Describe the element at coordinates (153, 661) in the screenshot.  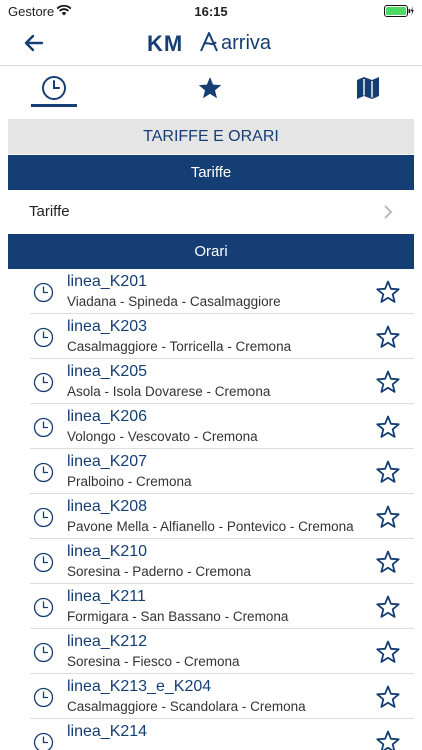
I see `line-route: Soresina - Fiesco - Cremona` at that location.